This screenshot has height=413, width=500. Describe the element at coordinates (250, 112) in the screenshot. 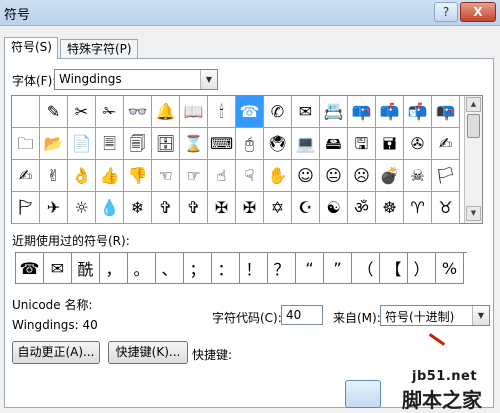

I see `symbol-cell: ☎` at that location.